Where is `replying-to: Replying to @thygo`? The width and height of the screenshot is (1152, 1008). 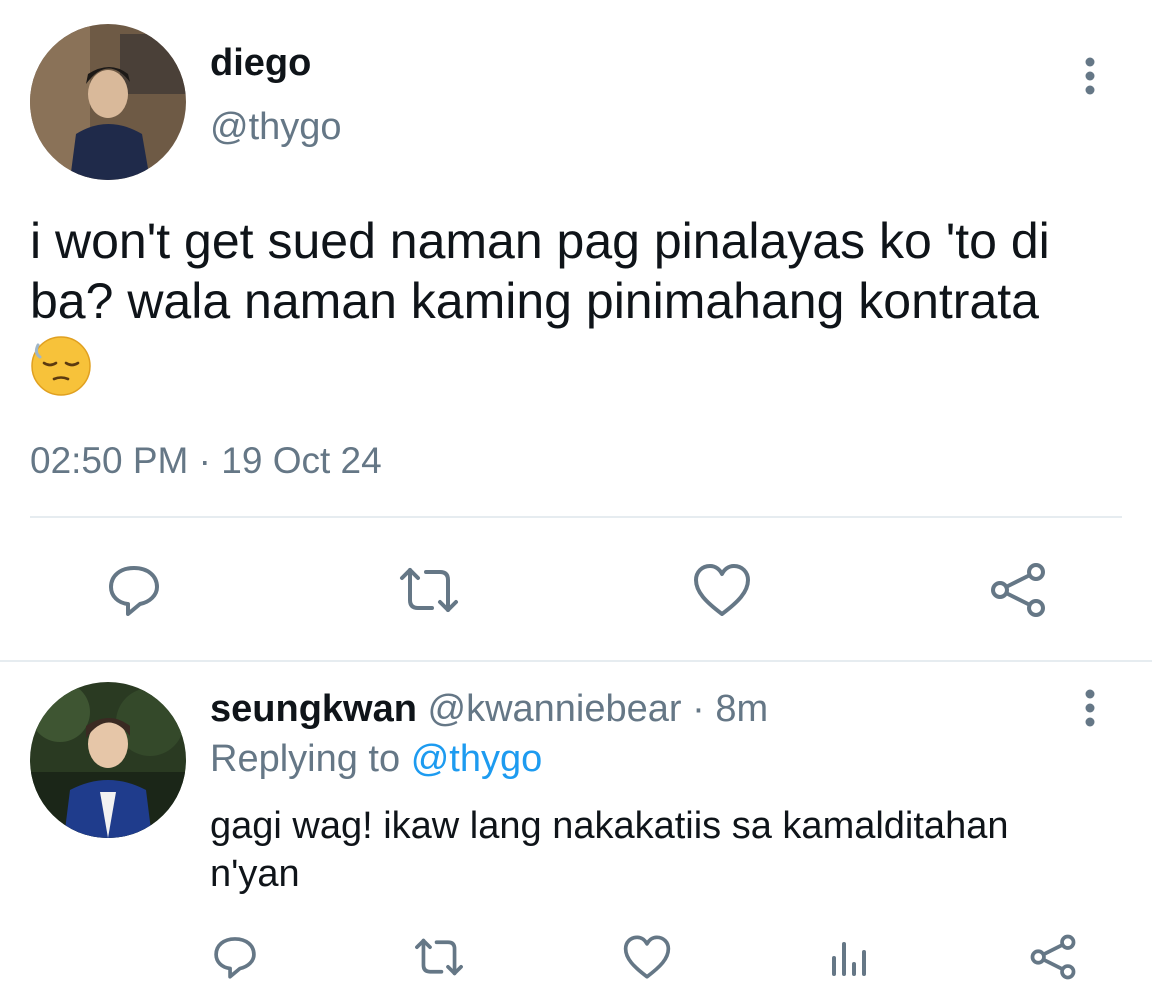 replying-to: Replying to @thygo is located at coordinates (376, 759).